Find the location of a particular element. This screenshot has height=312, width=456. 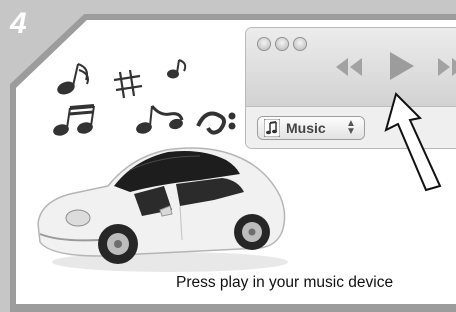

previous-icon is located at coordinates (349, 67).